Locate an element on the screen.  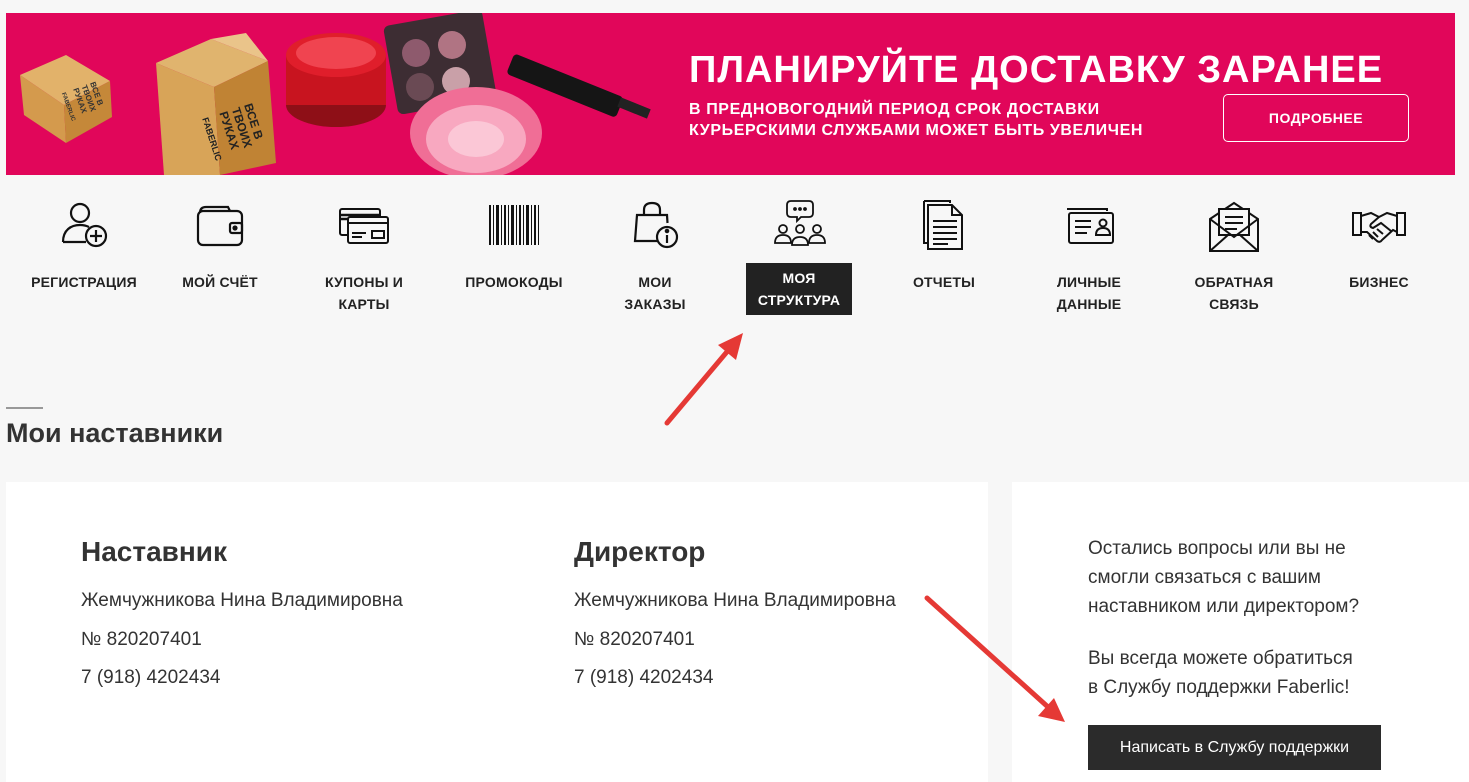
nav-item-label: ЛИЧНЫЕ ДАННЫЕ is located at coordinates (1089, 293).